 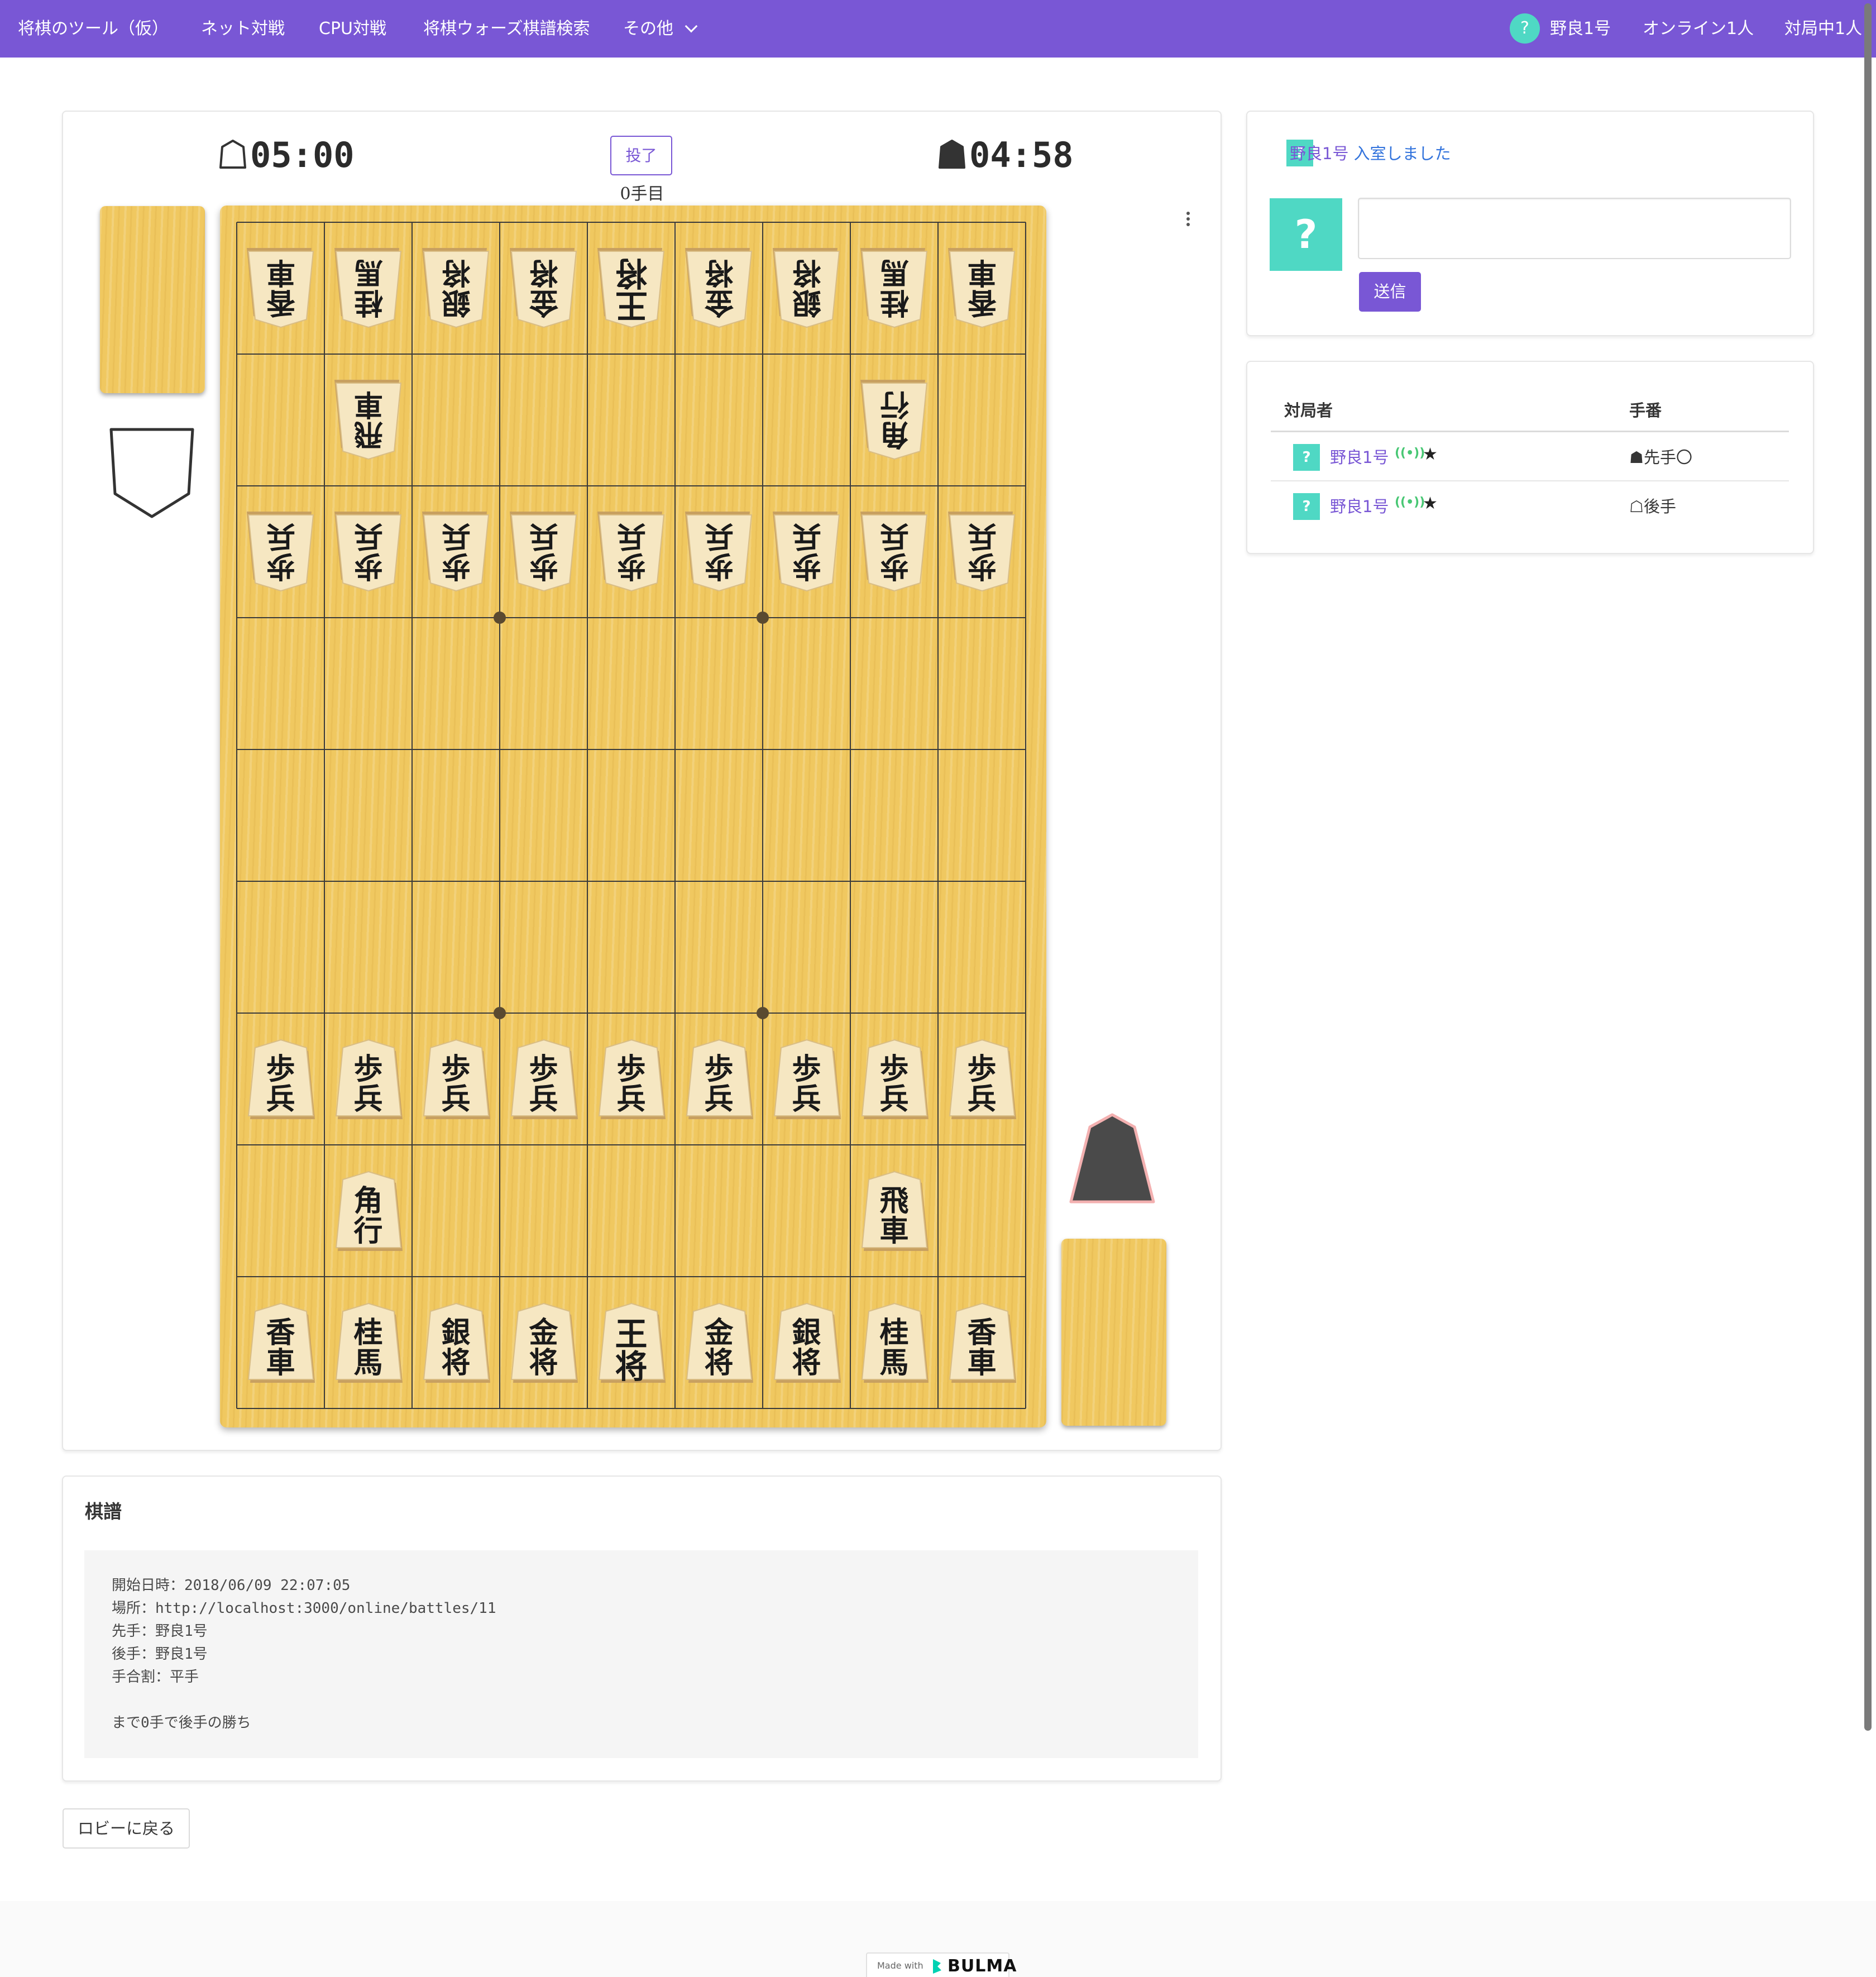 I want to click on more-menu-icon, so click(x=1188, y=219).